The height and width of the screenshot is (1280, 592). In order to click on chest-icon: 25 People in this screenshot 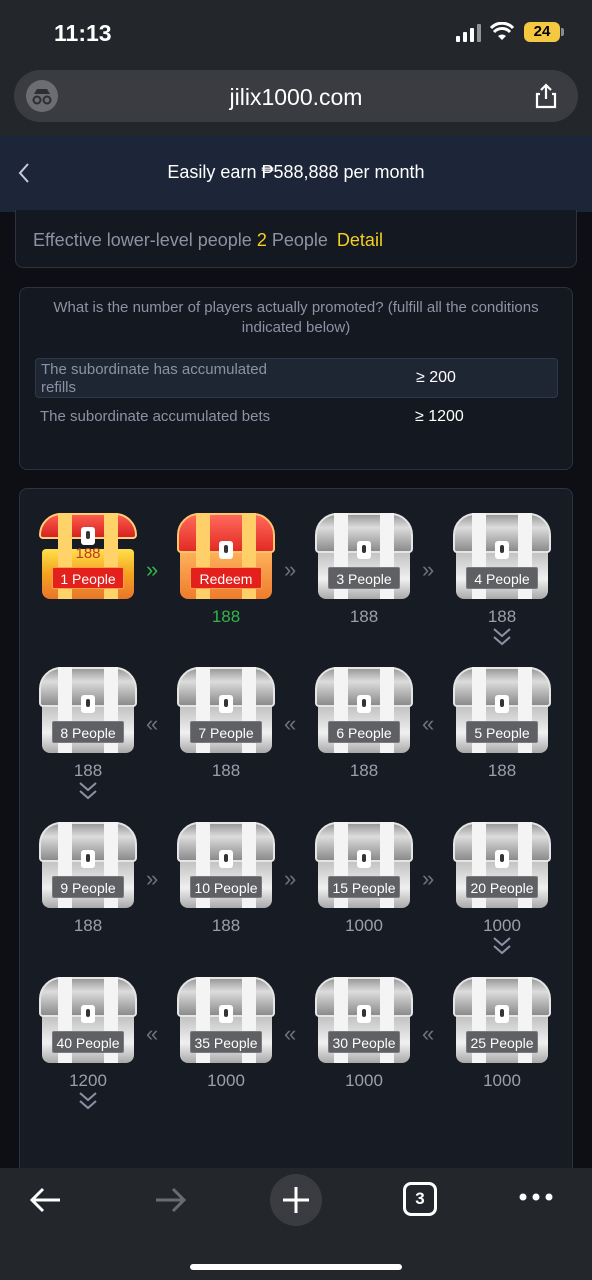, I will do `click(502, 1020)`.